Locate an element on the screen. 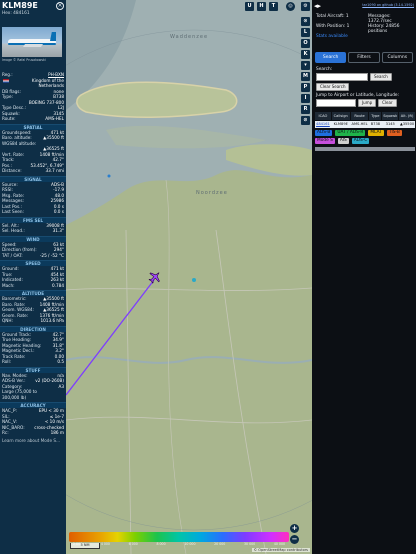 Image resolution: width=416 pixels, height=554 pixels. altitude-tick: 8 000 is located at coordinates (161, 544).